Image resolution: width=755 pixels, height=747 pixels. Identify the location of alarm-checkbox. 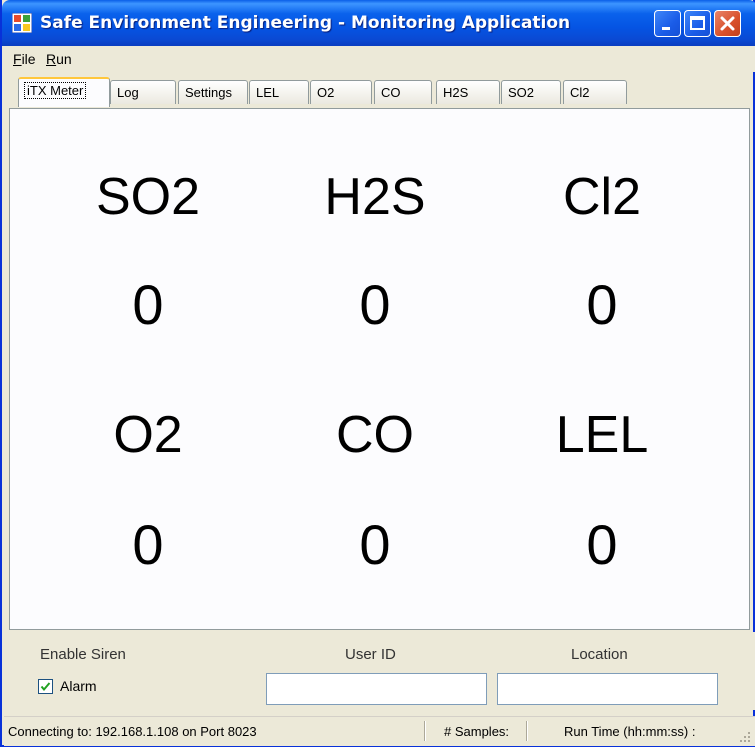
(45, 686).